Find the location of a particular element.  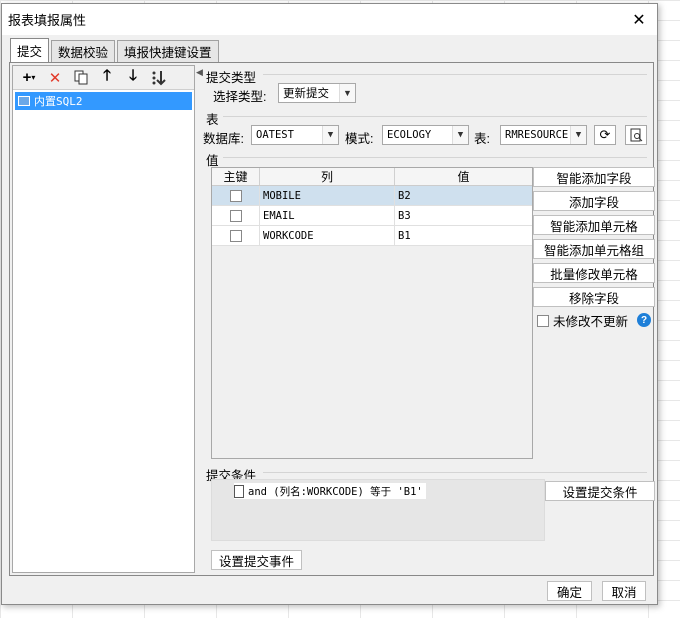

collapse-arrow-icon: ◀ is located at coordinates (199, 72).